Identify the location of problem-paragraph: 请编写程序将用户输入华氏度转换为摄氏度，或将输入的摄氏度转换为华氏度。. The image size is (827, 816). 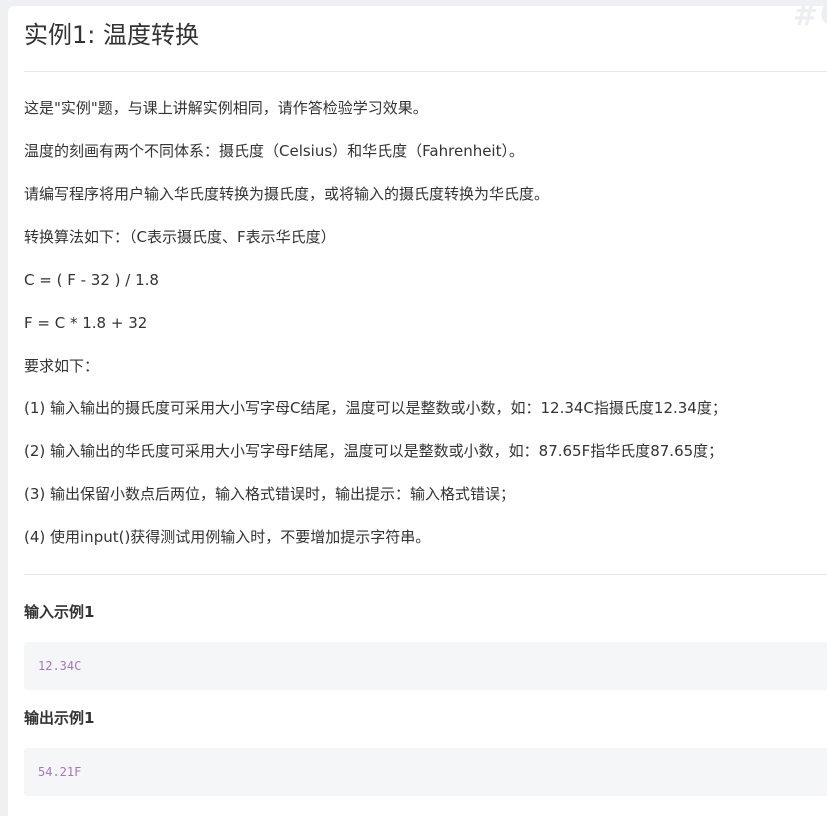
(287, 194).